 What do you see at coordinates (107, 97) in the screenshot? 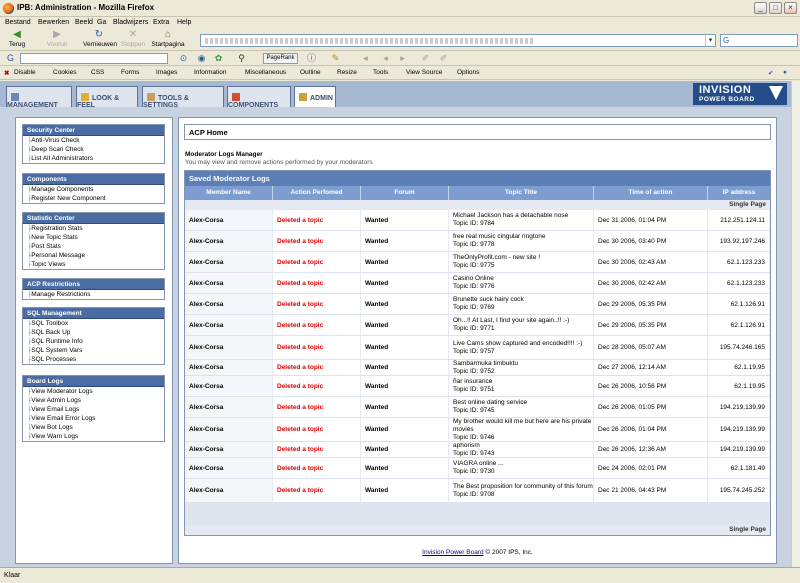
I see `tab-look-feel: LOOK & FEEL` at bounding box center [107, 97].